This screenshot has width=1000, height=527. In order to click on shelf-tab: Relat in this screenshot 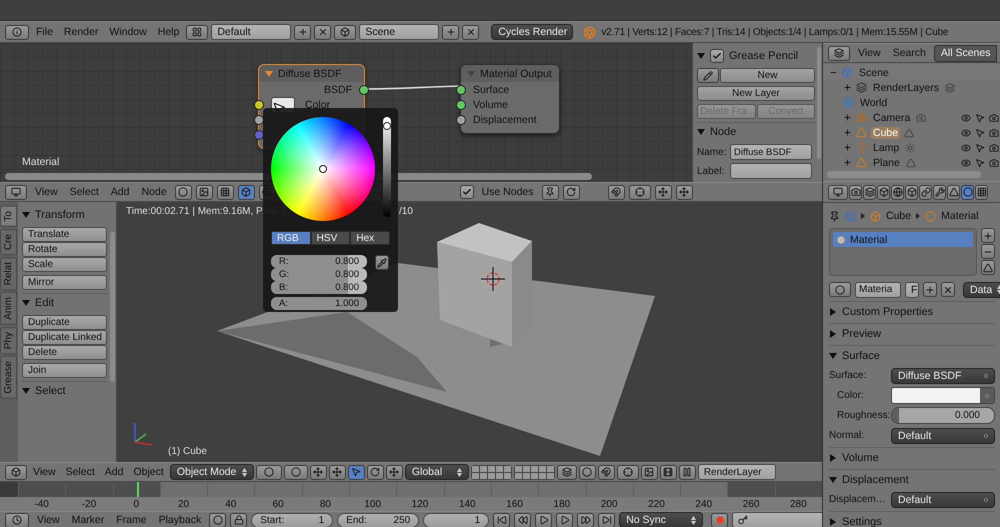, I will do `click(8, 273)`.